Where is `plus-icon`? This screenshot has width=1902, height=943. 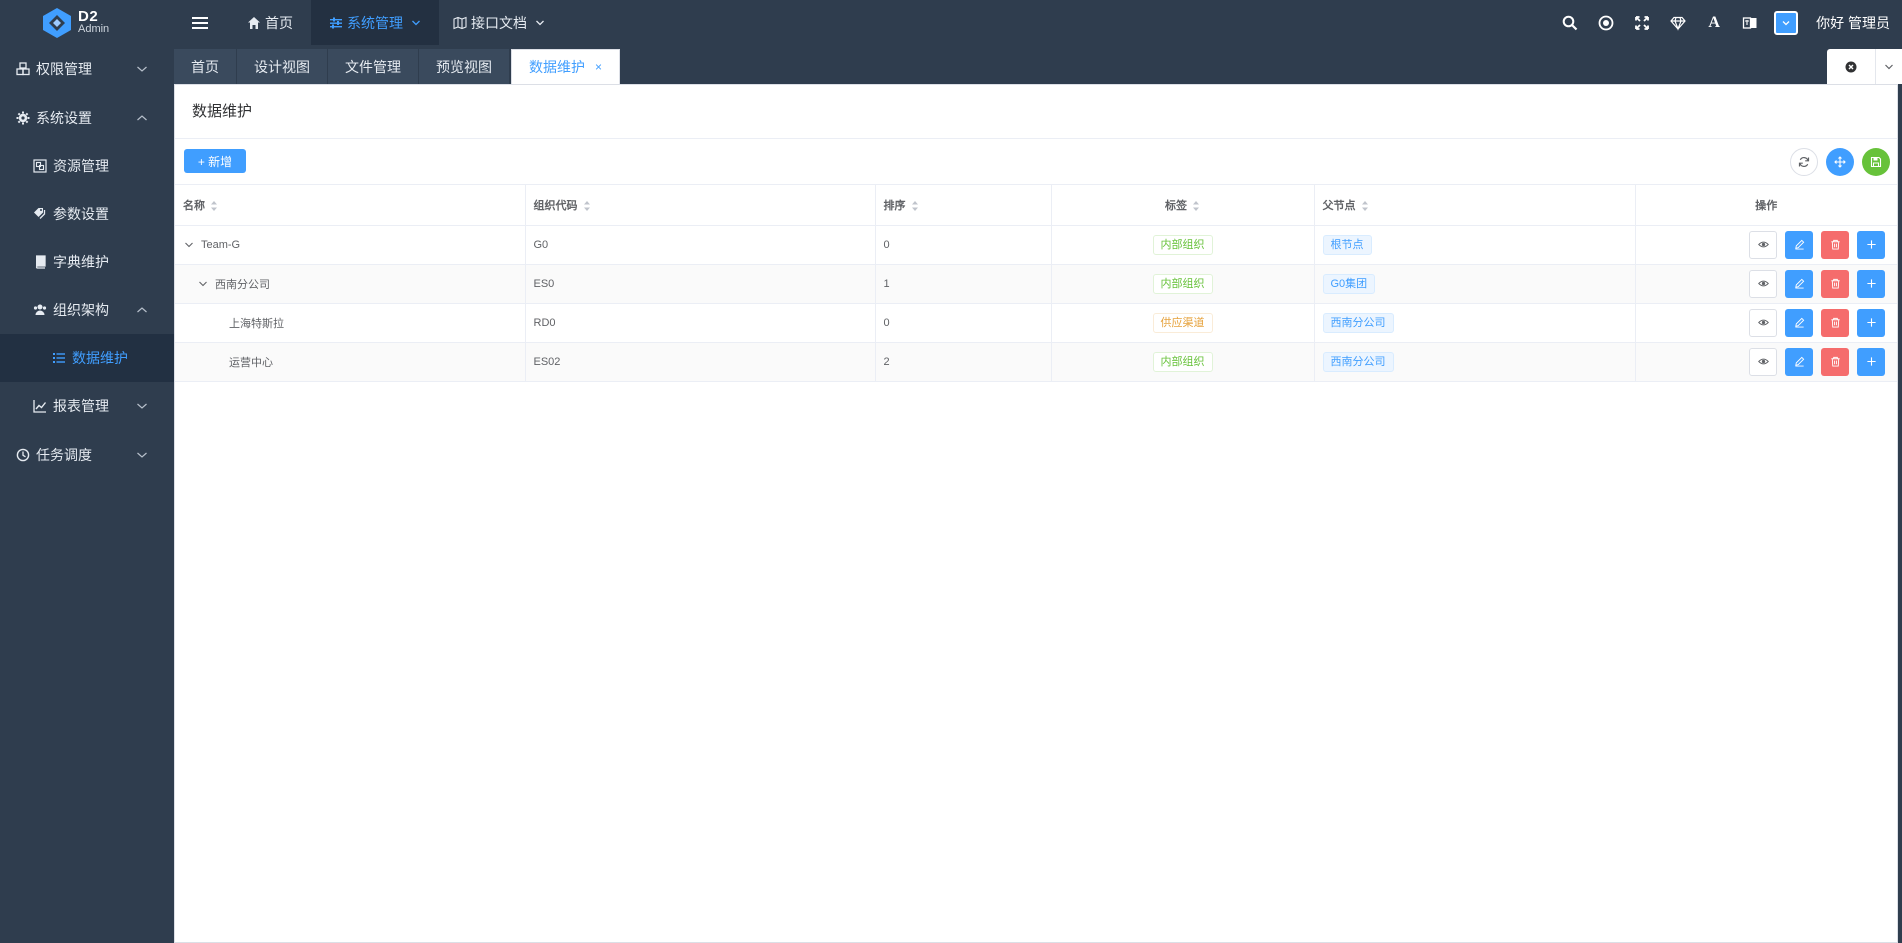
plus-icon is located at coordinates (1871, 322).